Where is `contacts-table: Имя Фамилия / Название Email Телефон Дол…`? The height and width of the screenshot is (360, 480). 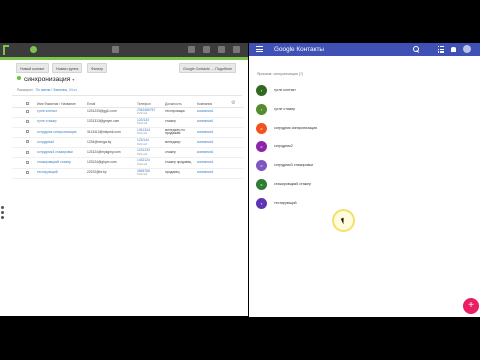
contacts-table: Имя Фамилия / Название Email Телефон Дол… is located at coordinates (128, 138).